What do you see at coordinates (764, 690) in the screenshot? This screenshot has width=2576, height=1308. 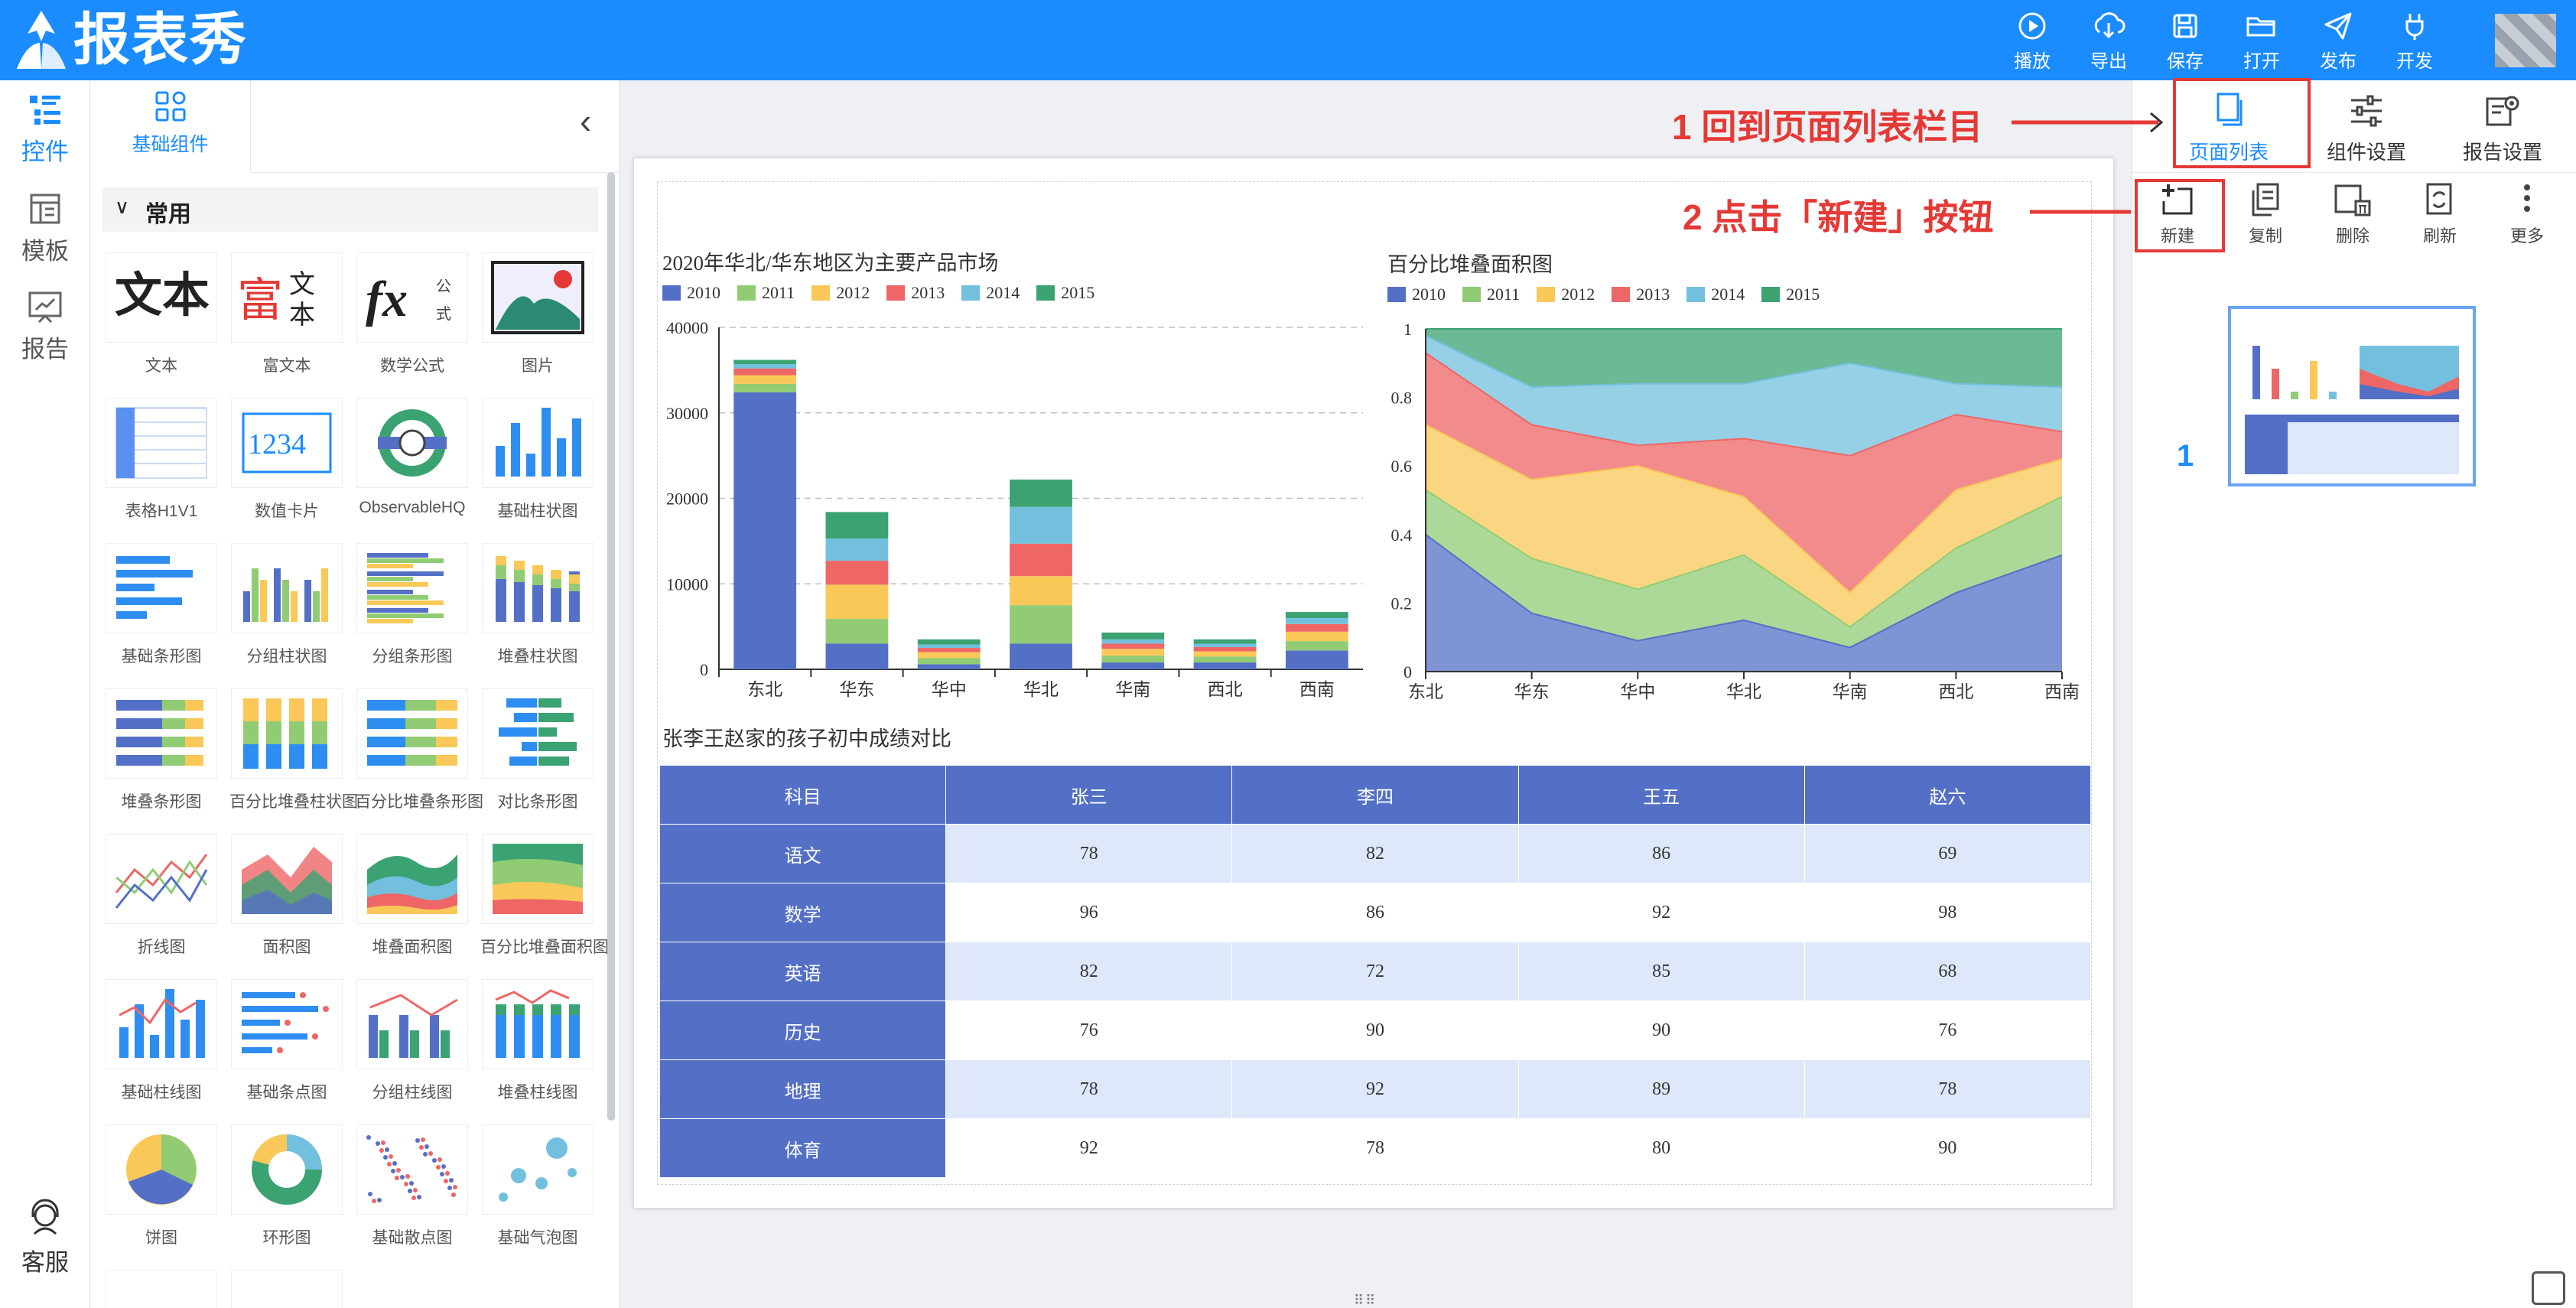 I see `x-tick-label: 东北` at bounding box center [764, 690].